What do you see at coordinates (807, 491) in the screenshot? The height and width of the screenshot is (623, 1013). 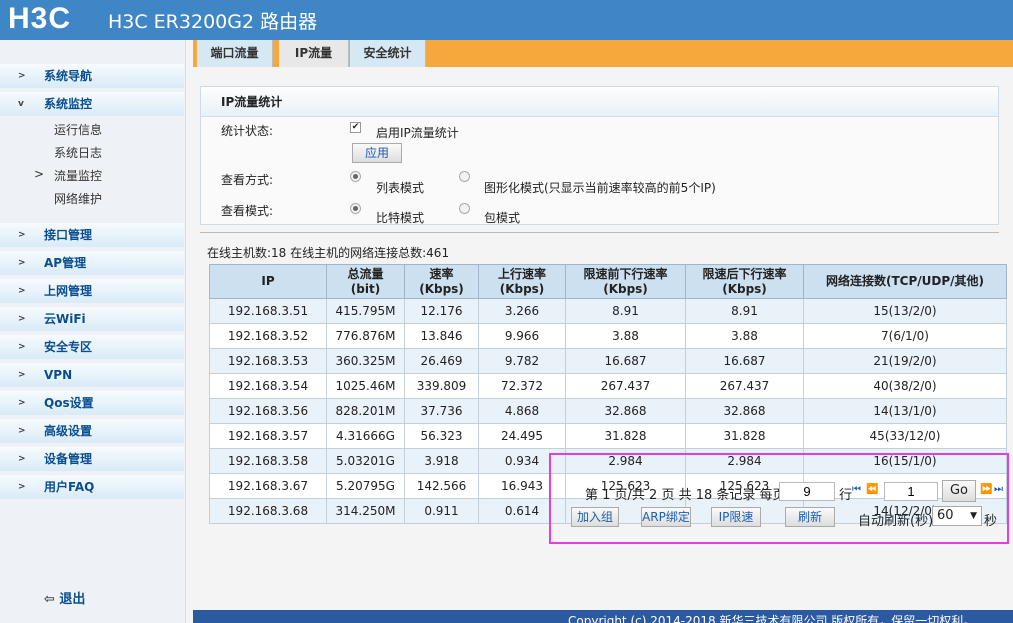 I see `per-page-input` at bounding box center [807, 491].